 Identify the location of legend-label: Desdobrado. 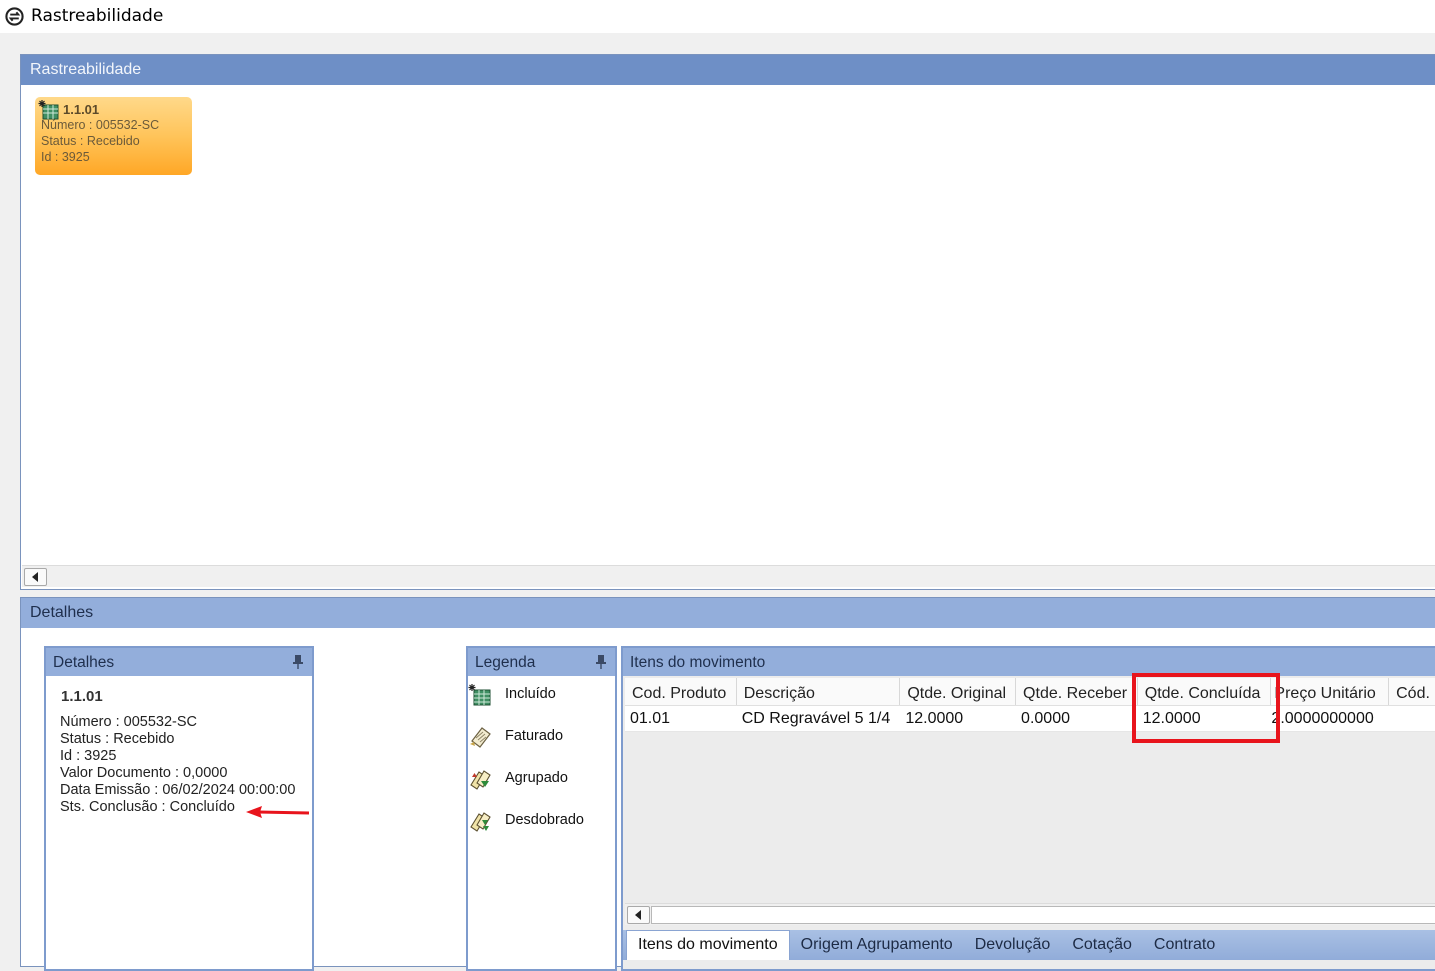
(544, 820).